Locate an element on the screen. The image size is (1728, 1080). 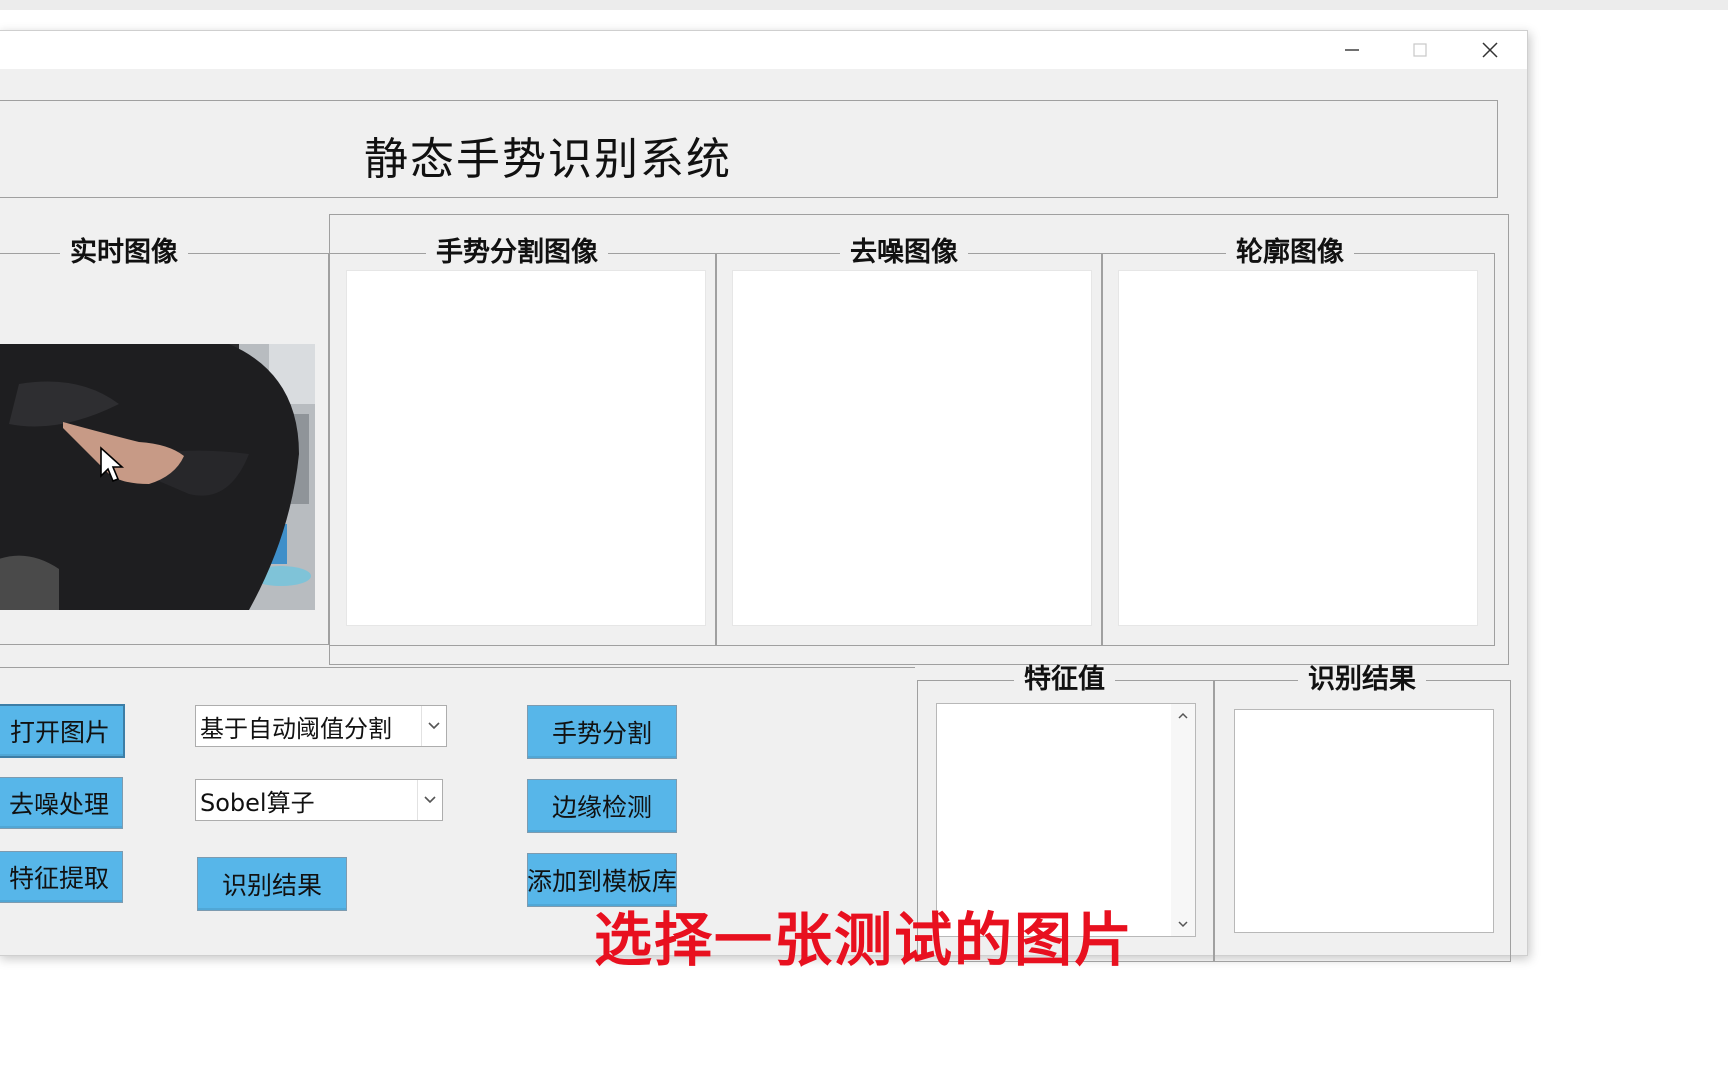
edge-operator-select: Sobel算子 is located at coordinates (319, 800).